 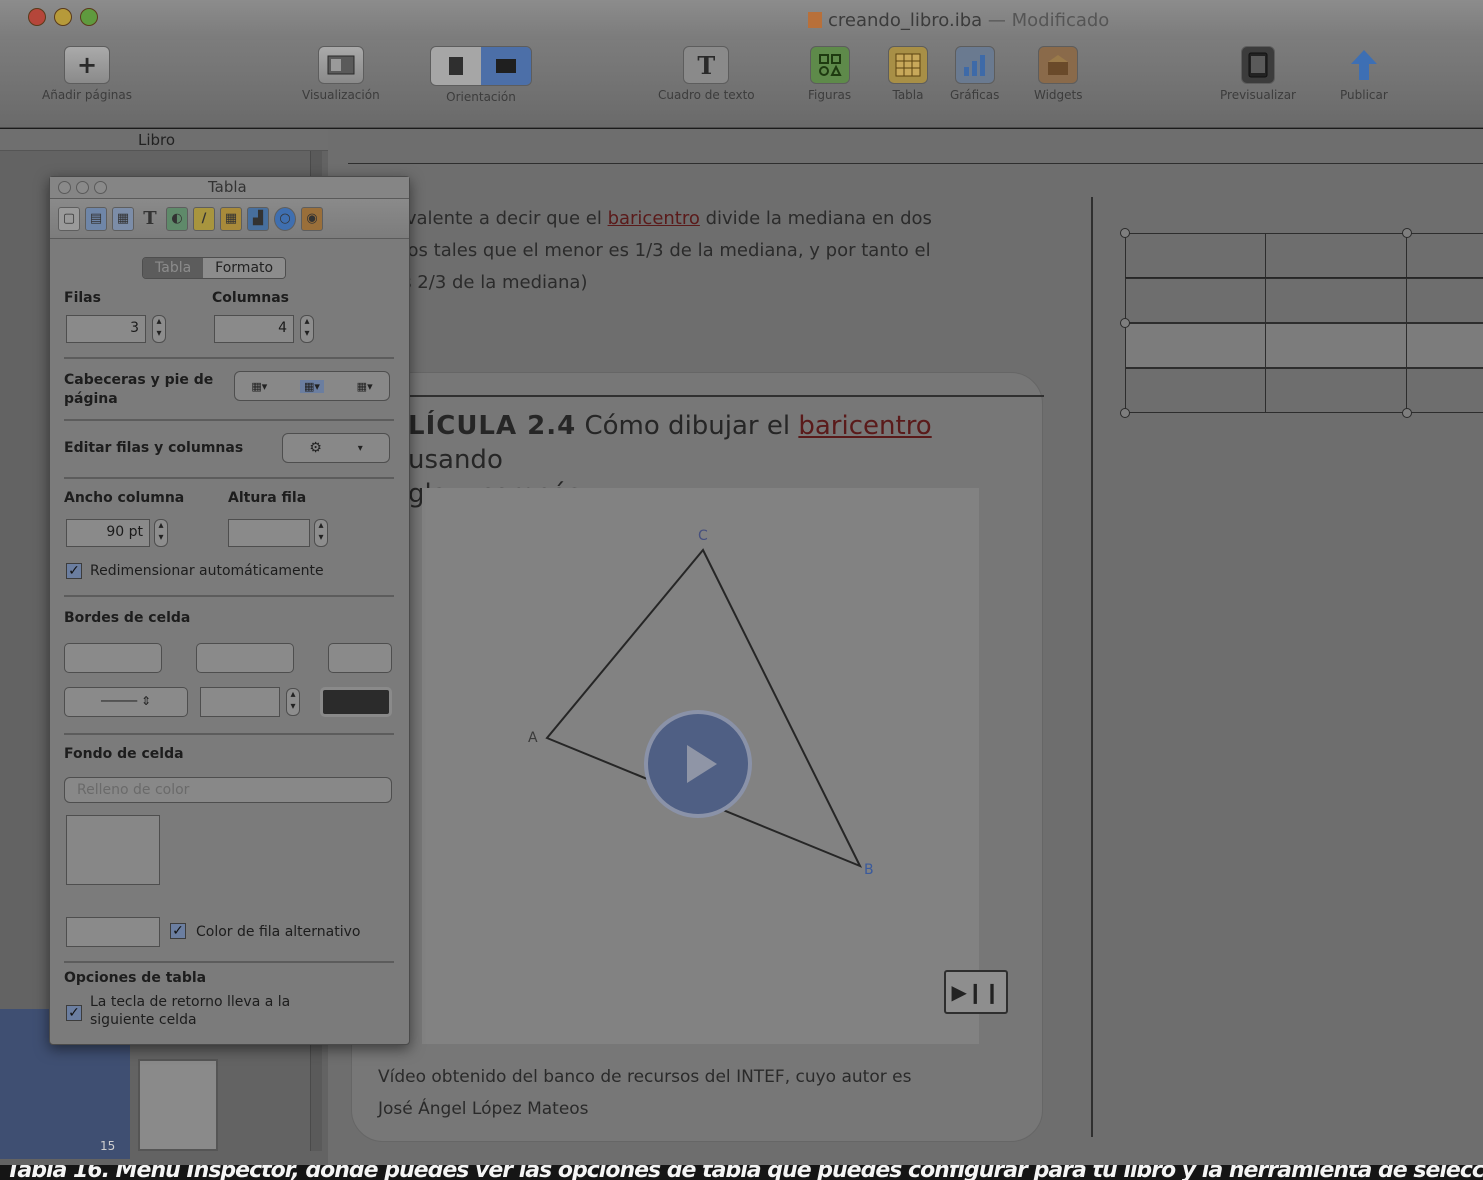 What do you see at coordinates (829, 74) in the screenshot?
I see `shapes-button: Figuras` at bounding box center [829, 74].